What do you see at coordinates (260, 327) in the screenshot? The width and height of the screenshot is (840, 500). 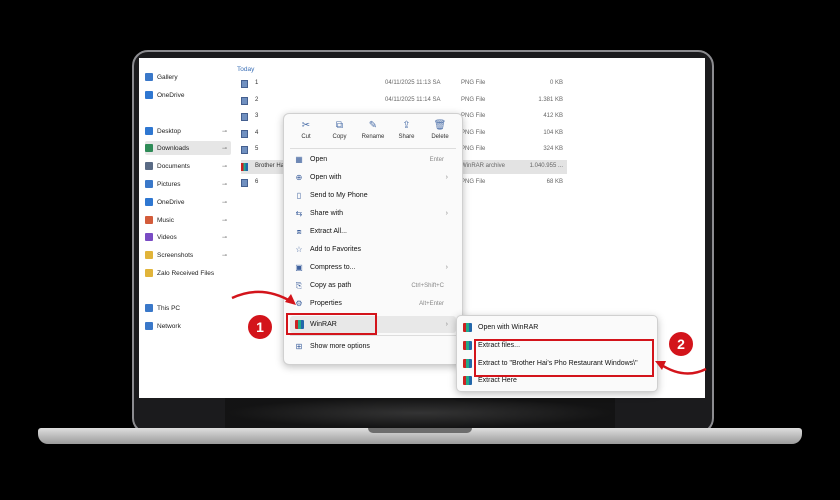 I see `step-1-badge: 1` at bounding box center [260, 327].